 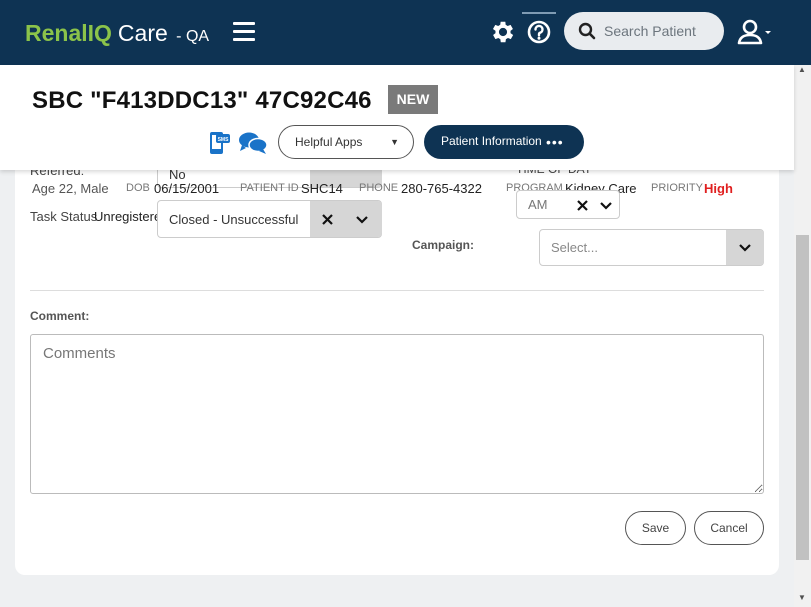 I want to click on task-status-select: Closed - Unsuccessful, so click(x=269, y=219).